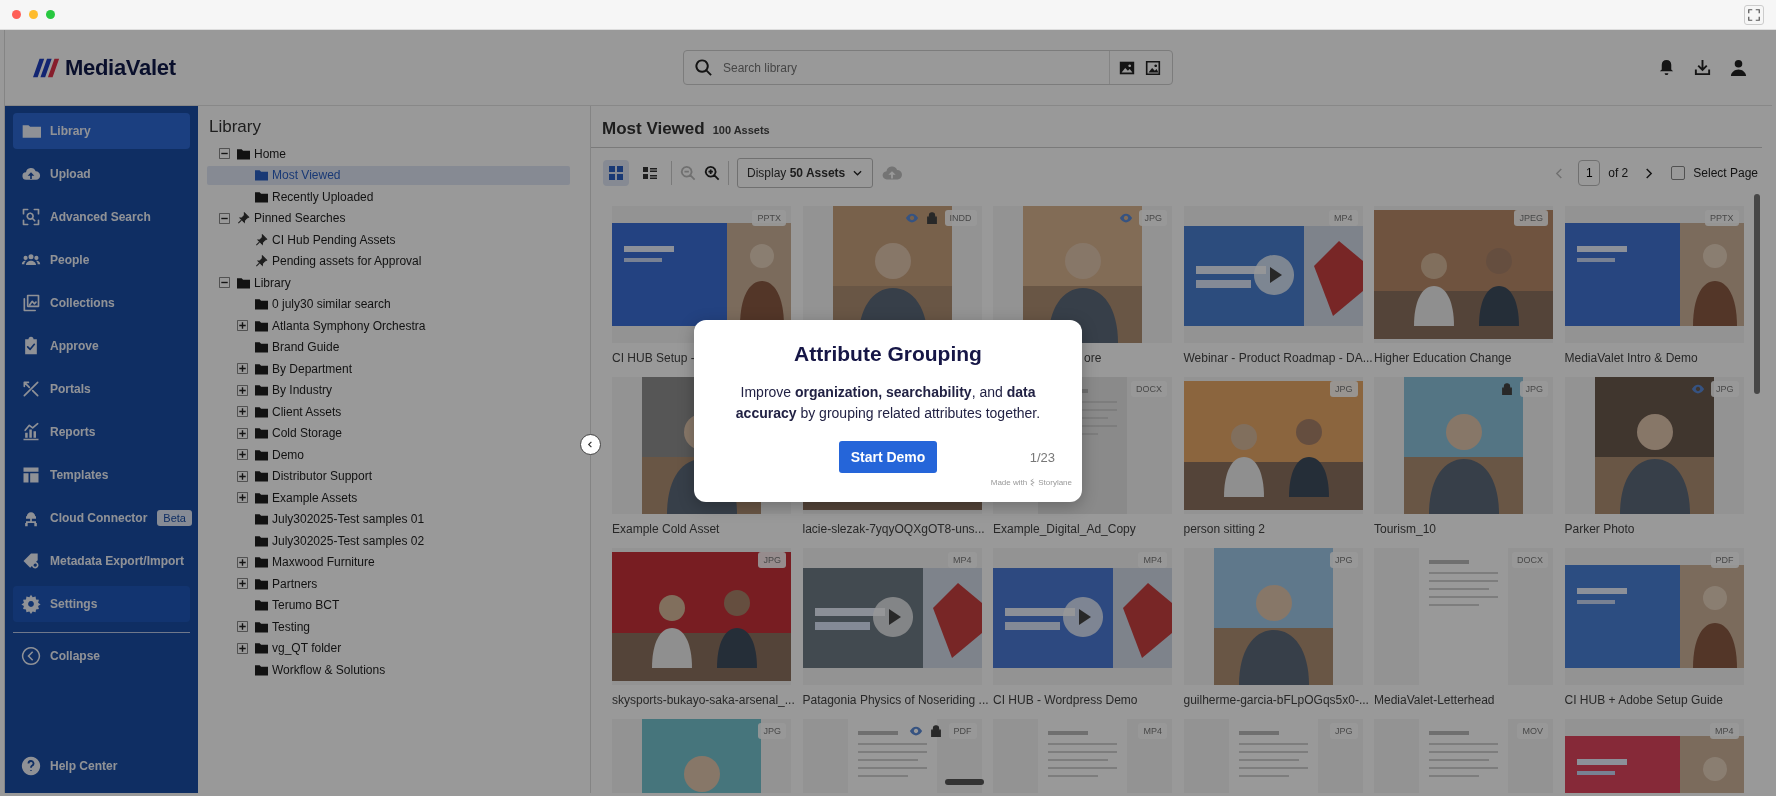  Describe the element at coordinates (1532, 731) in the screenshot. I see `file-type-badge: MOV` at that location.